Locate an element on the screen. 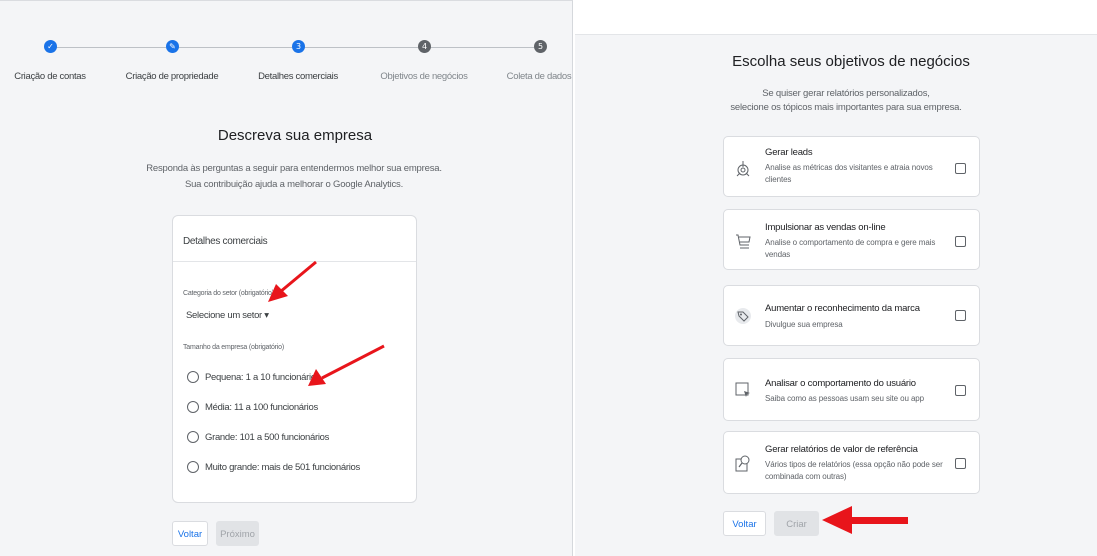  arrow-to-company-size is located at coordinates (346, 365).